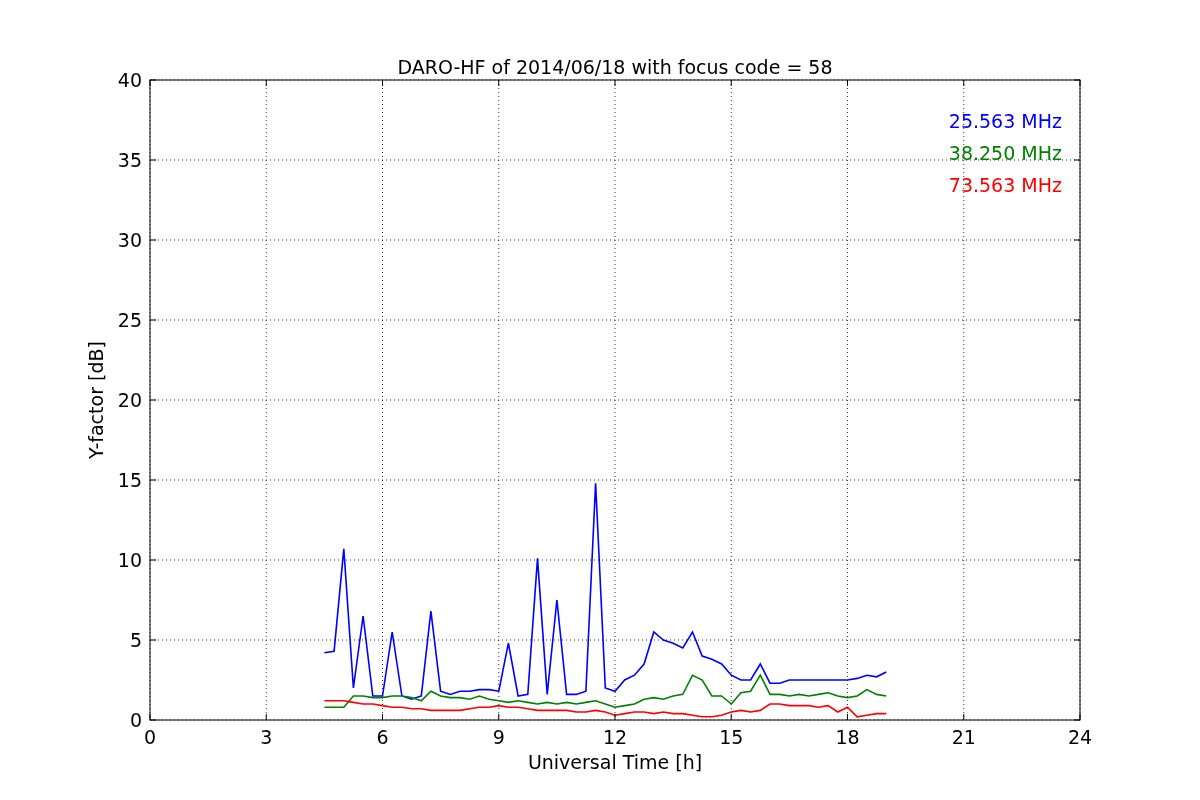  I want to click on legend-label: 25.563 MHz, so click(1005, 121).